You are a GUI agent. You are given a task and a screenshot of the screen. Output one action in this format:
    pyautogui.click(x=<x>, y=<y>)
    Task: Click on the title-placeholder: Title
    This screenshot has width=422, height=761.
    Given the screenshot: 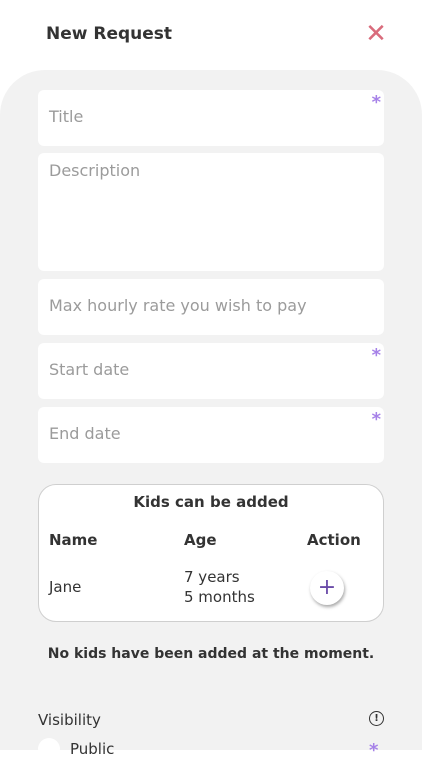 What is the action you would take?
    pyautogui.click(x=66, y=116)
    